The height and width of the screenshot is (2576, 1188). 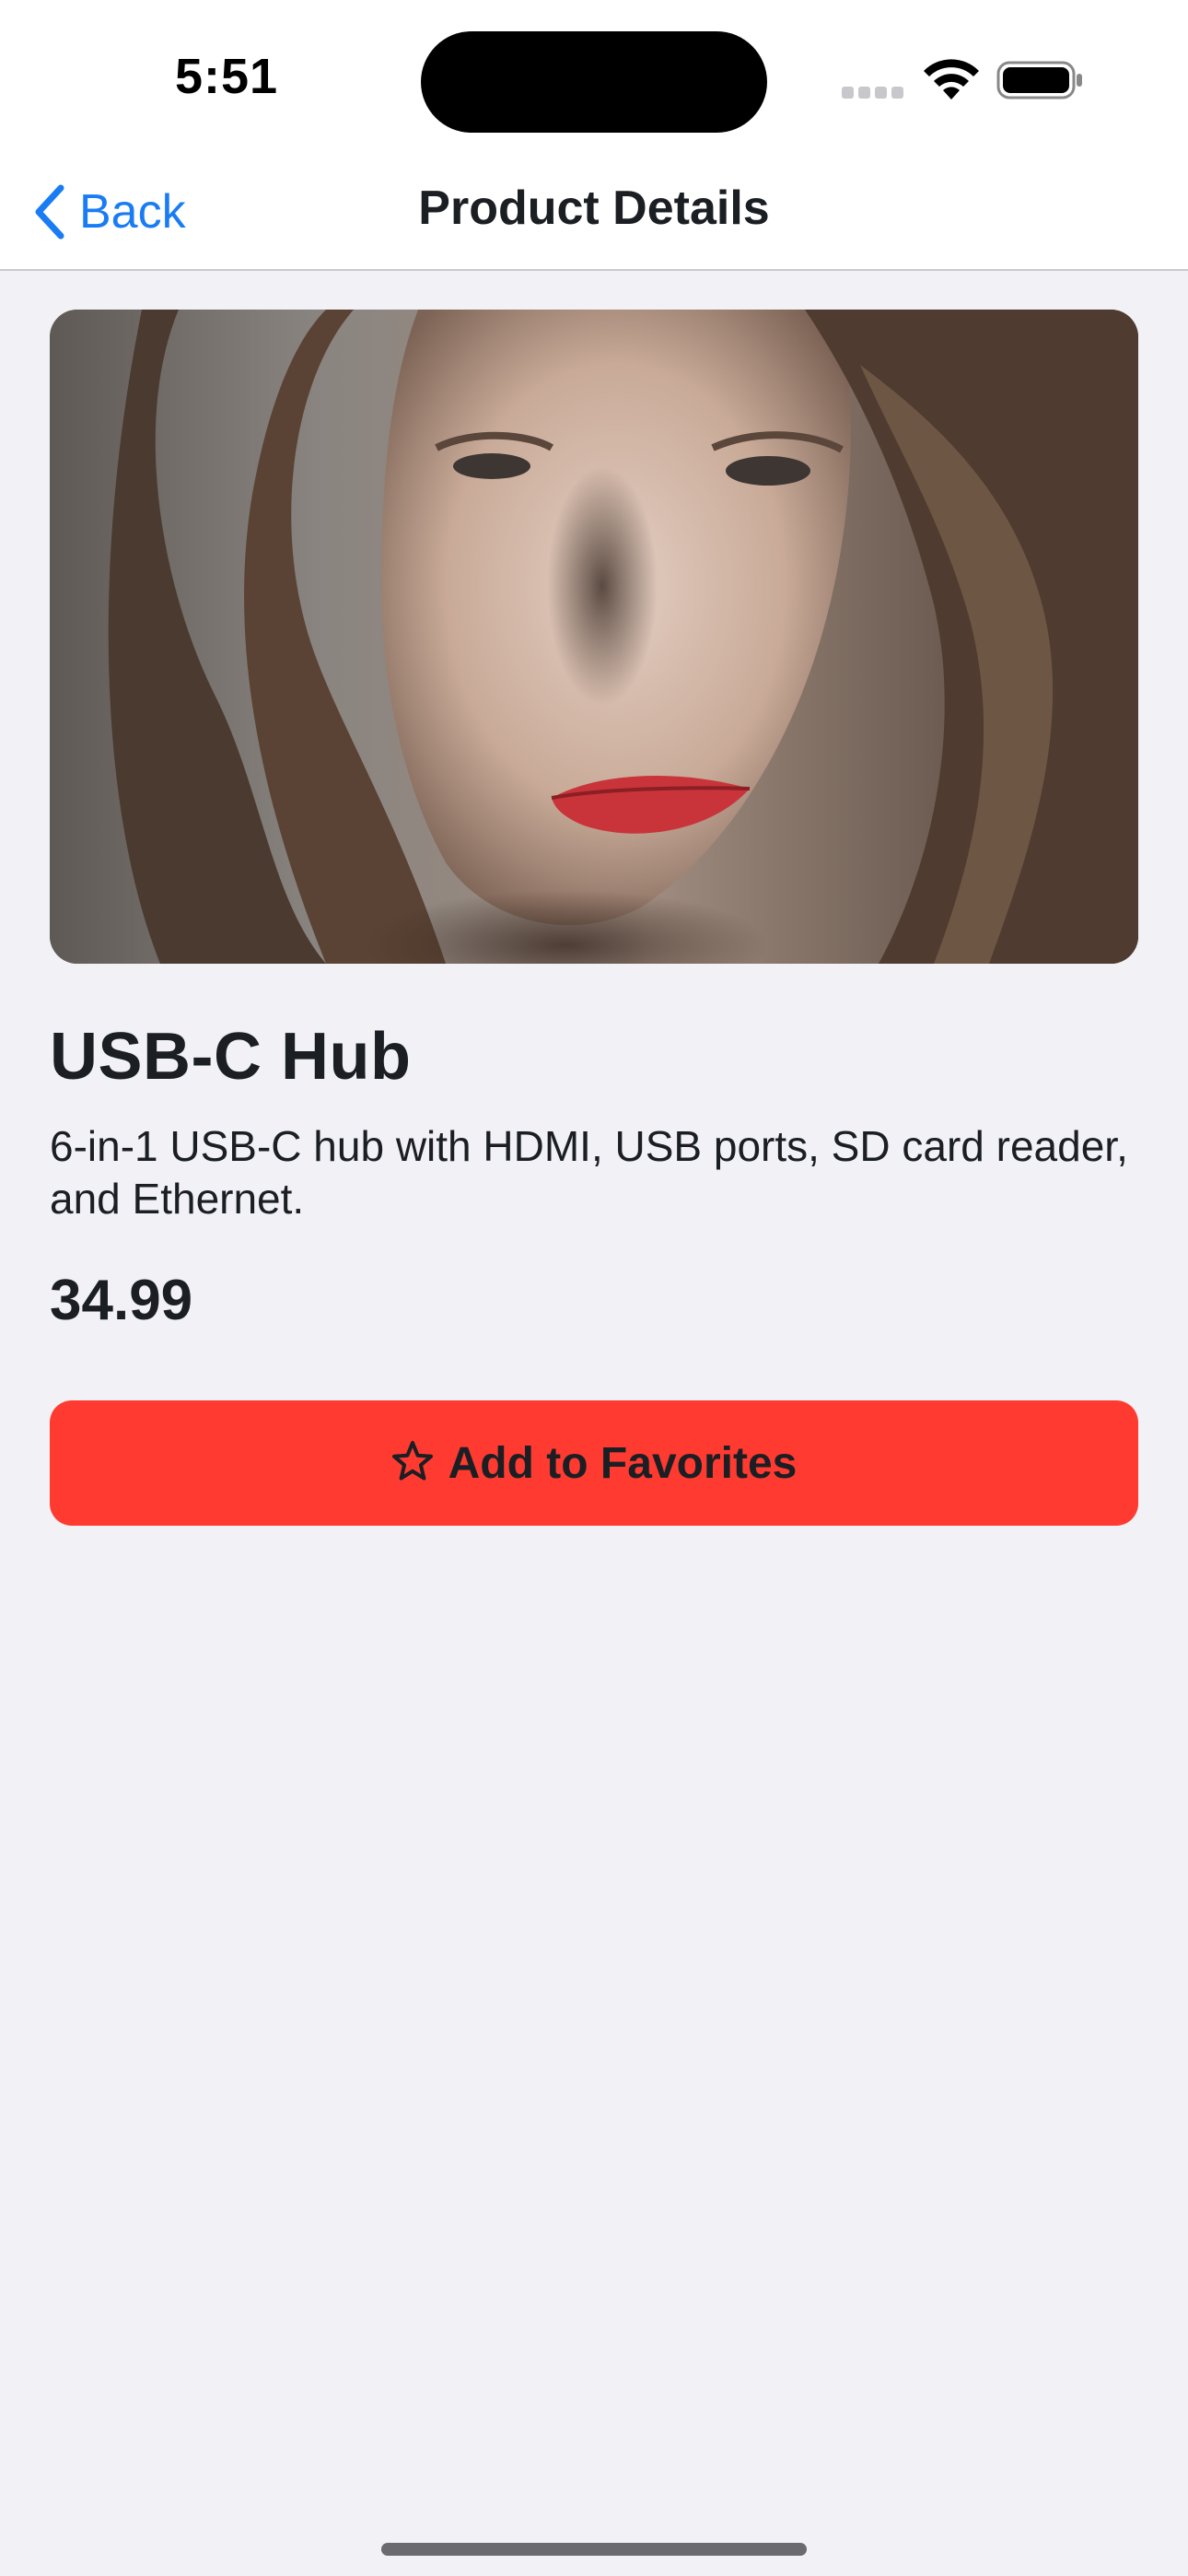 I want to click on add-to-favorites-label: Add to Favorites, so click(x=623, y=1463).